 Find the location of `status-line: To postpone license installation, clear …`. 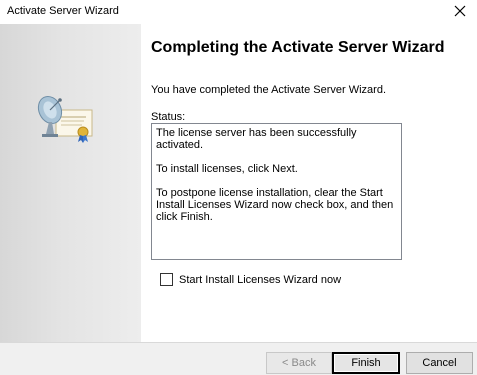

status-line: To postpone license installation, clear … is located at coordinates (275, 205).